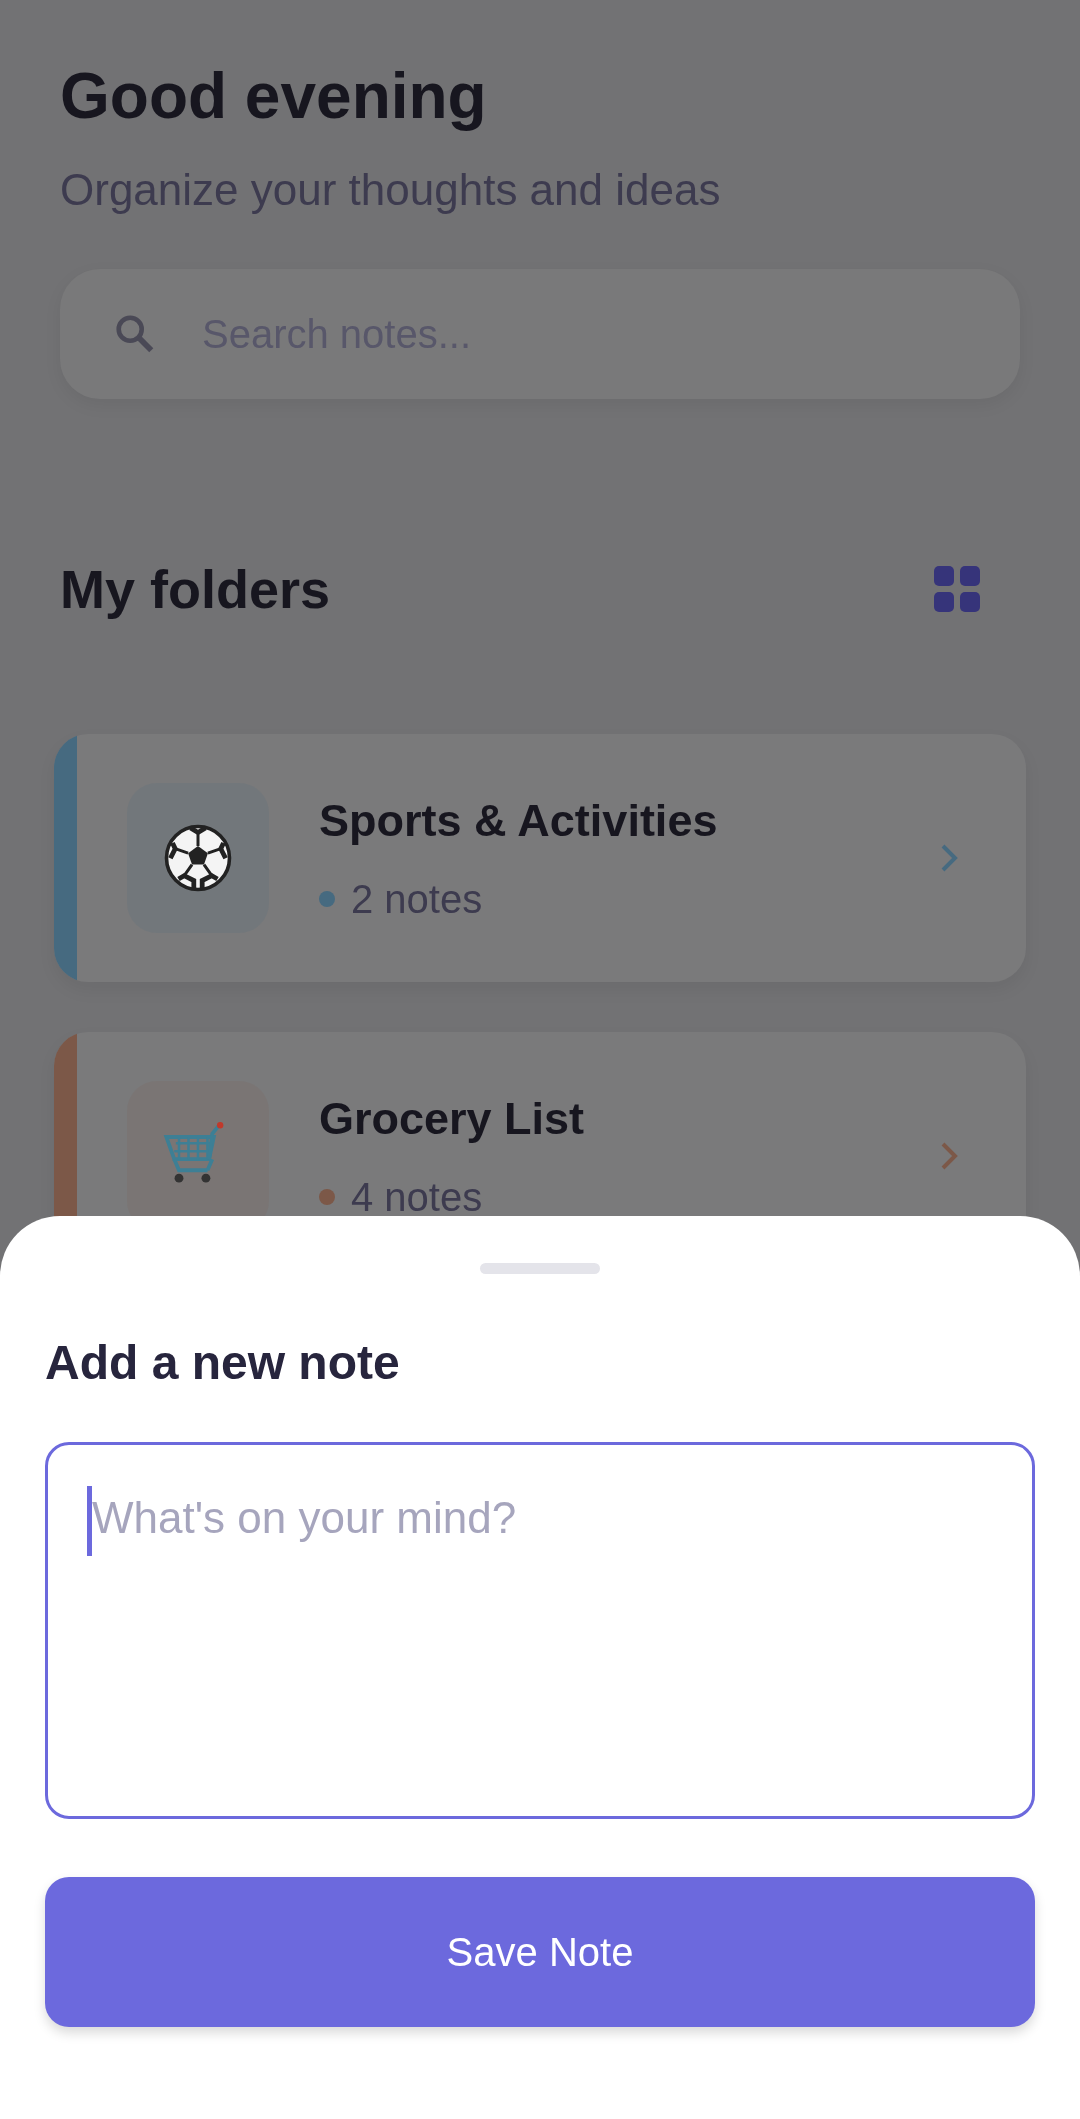  Describe the element at coordinates (540, 1951) in the screenshot. I see `save-note-button: Save Note` at that location.